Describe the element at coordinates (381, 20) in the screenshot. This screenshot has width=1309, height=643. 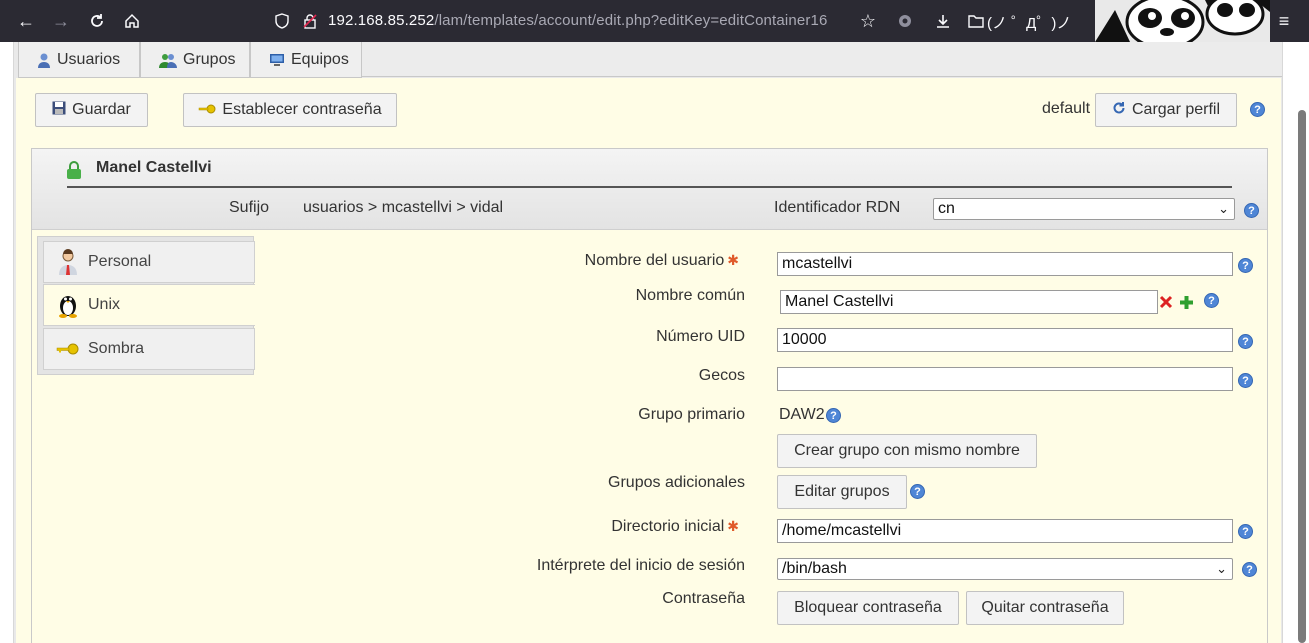
I see `url-host: 192.168.85.252` at that location.